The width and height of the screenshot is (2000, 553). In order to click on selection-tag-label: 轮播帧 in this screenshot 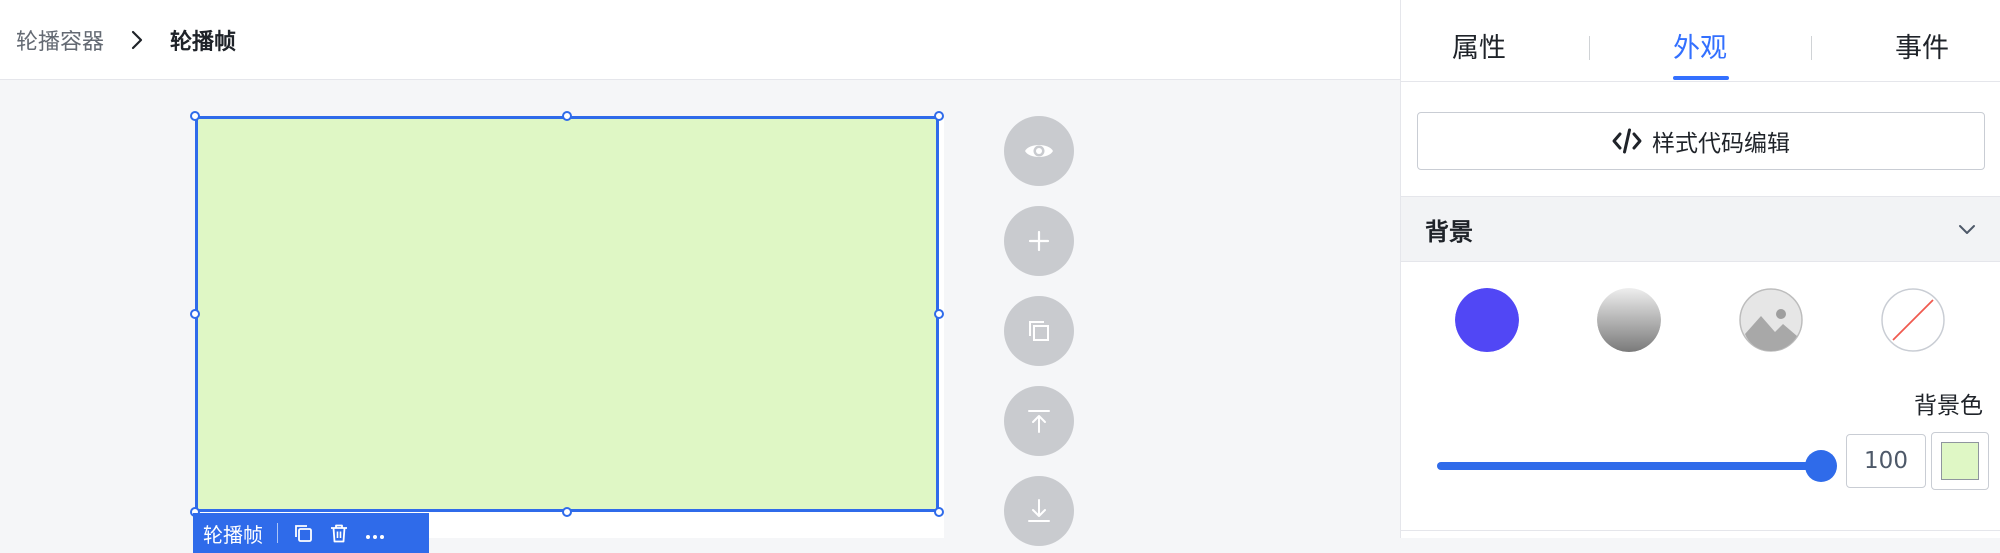, I will do `click(233, 534)`.